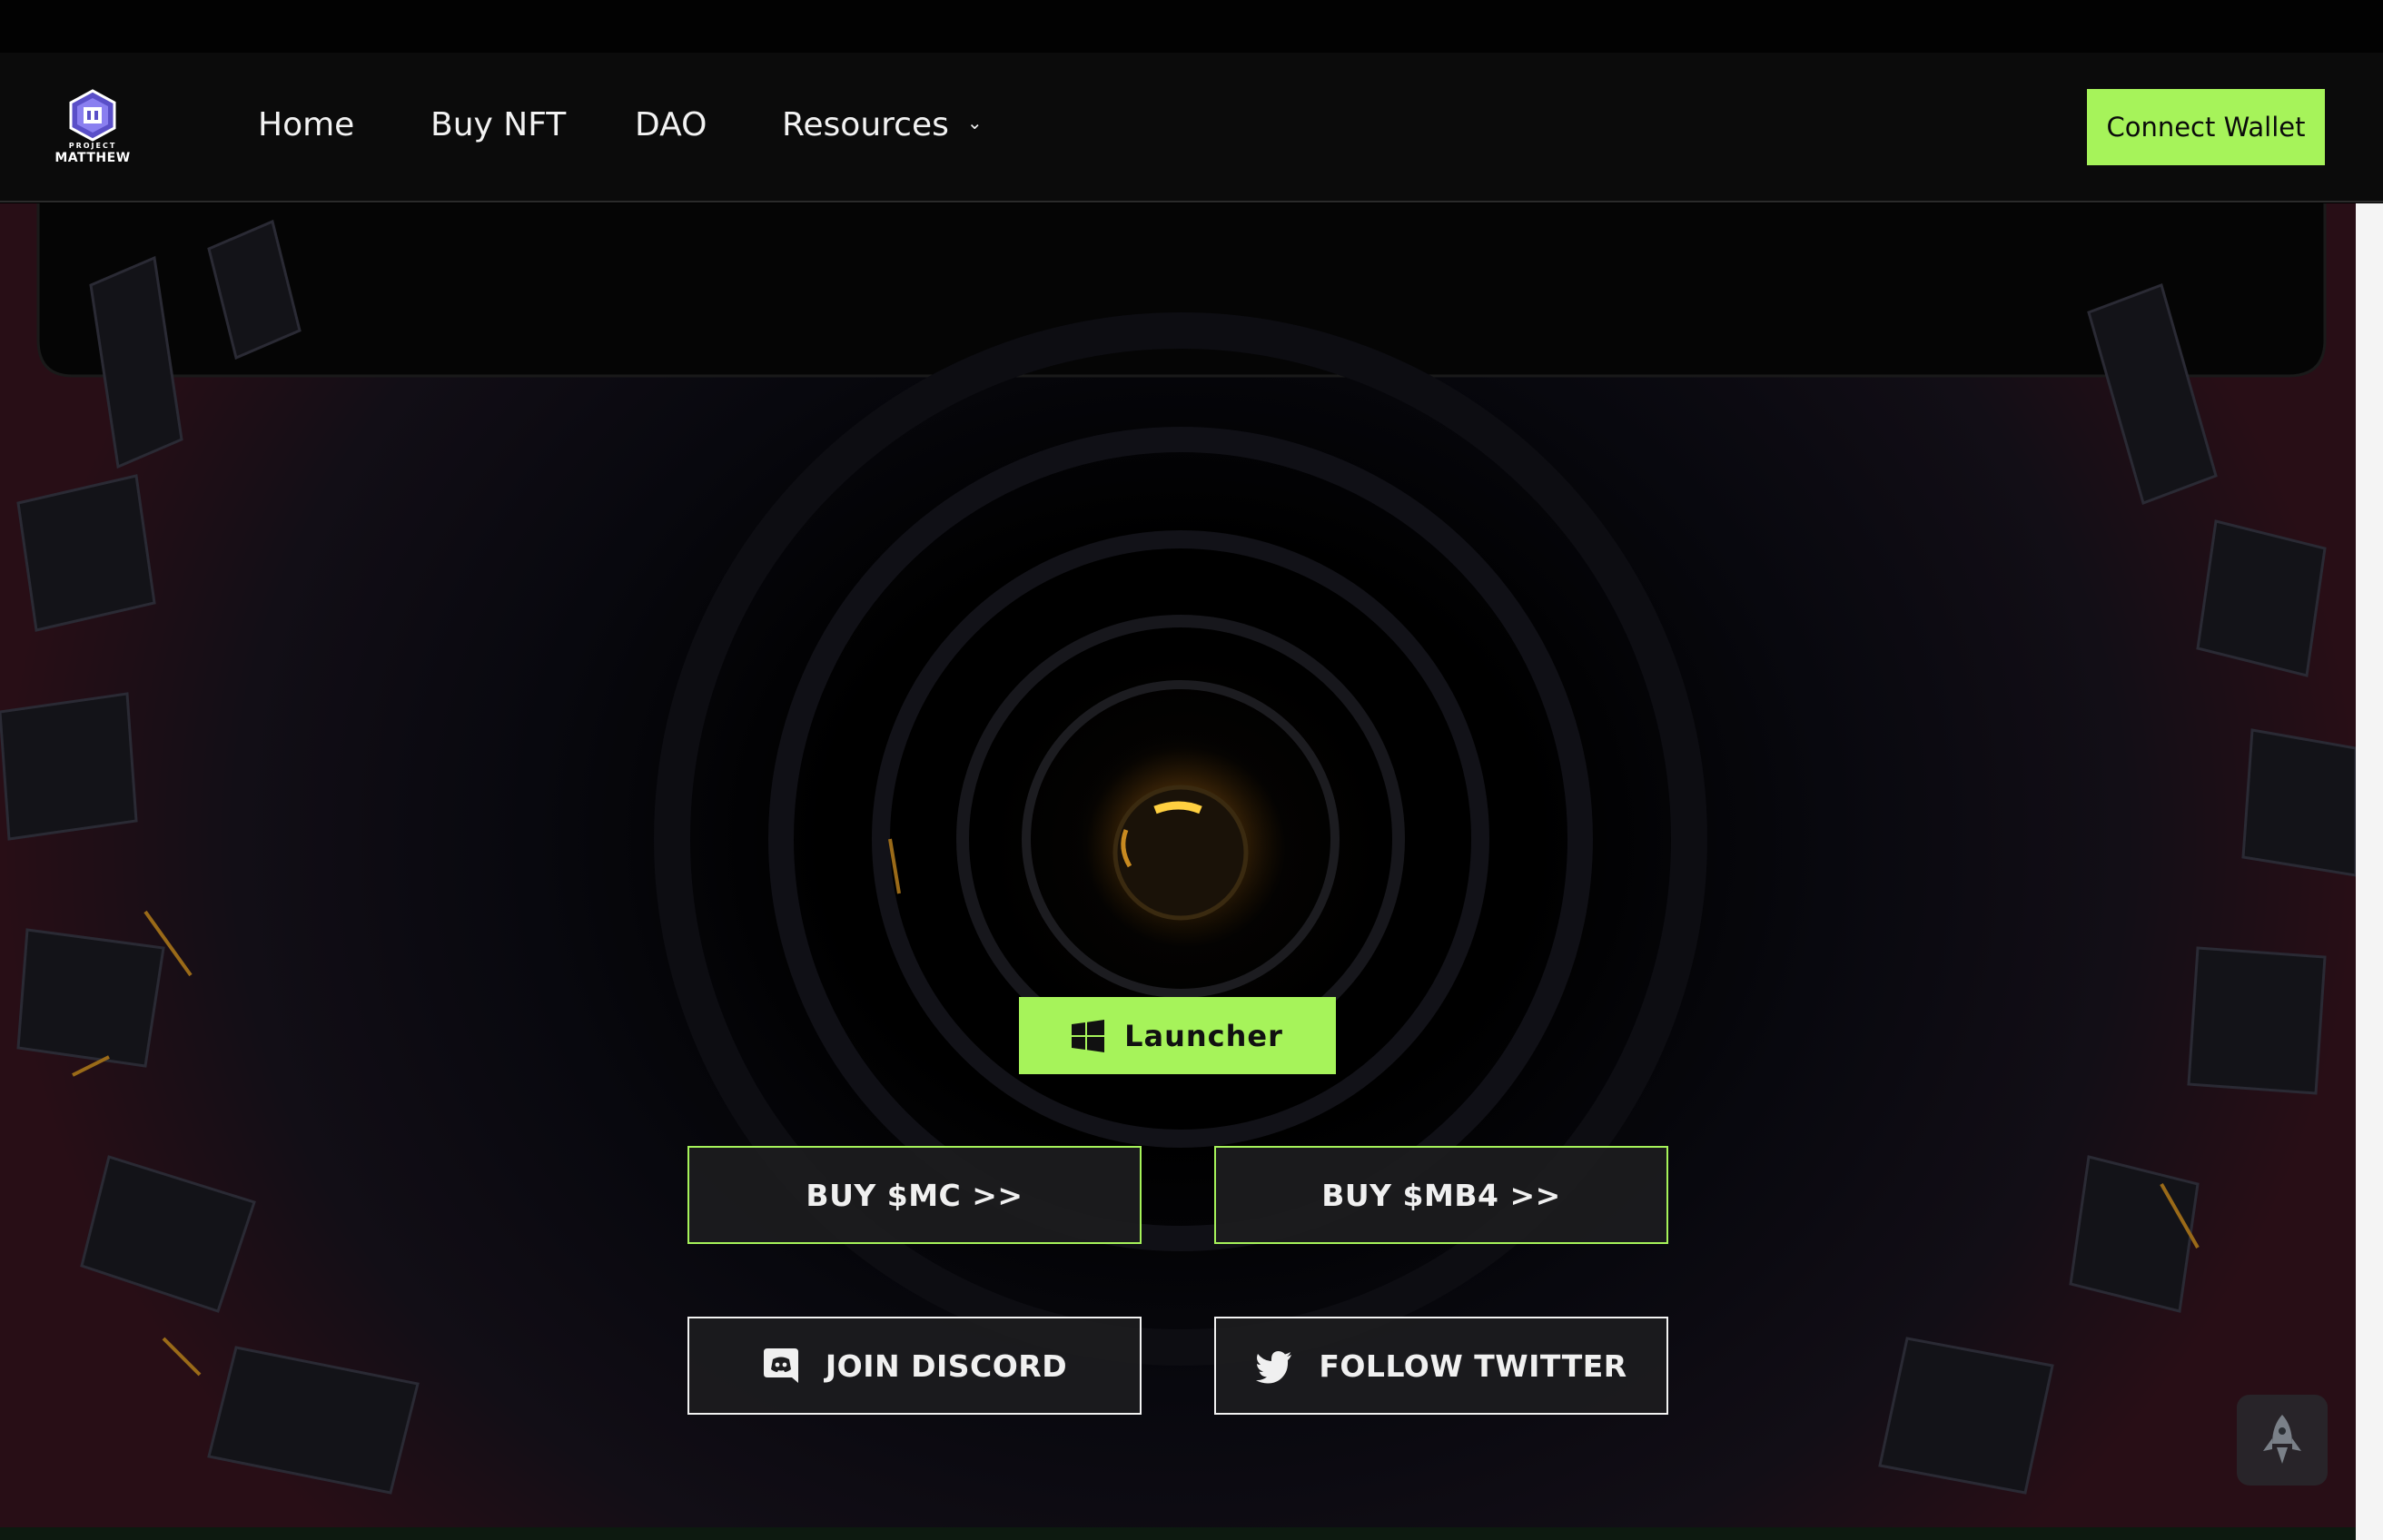 This screenshot has height=1540, width=2383. Describe the element at coordinates (498, 126) in the screenshot. I see `nav-buy-nft-link: Buy NFT` at that location.